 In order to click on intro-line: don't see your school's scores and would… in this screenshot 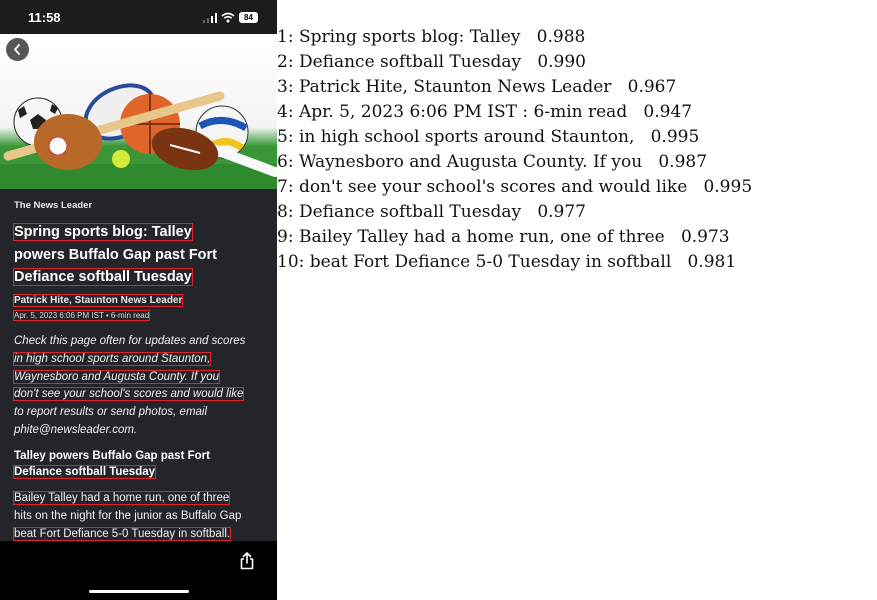, I will do `click(128, 394)`.